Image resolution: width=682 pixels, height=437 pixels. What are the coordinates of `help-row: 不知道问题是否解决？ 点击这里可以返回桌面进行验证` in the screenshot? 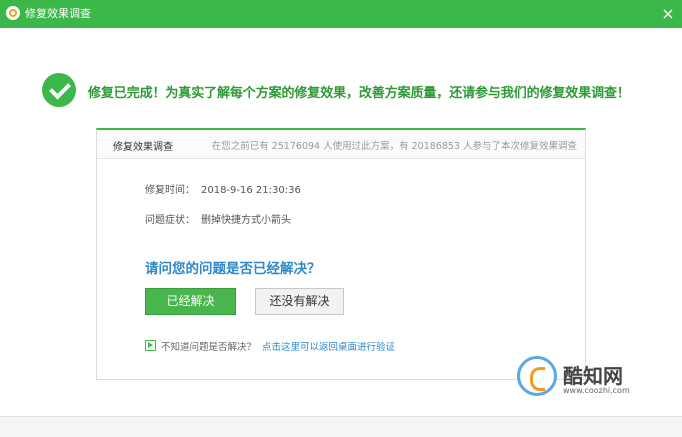 It's located at (278, 346).